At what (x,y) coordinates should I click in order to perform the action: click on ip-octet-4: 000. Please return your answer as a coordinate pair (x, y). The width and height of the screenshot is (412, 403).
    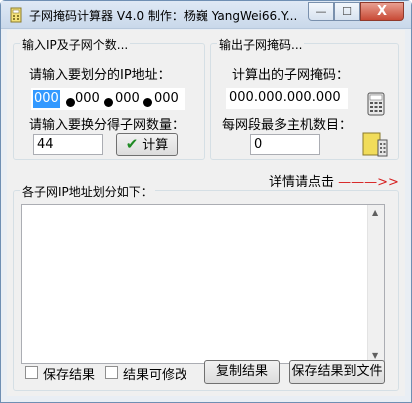
    Looking at the image, I should click on (166, 99).